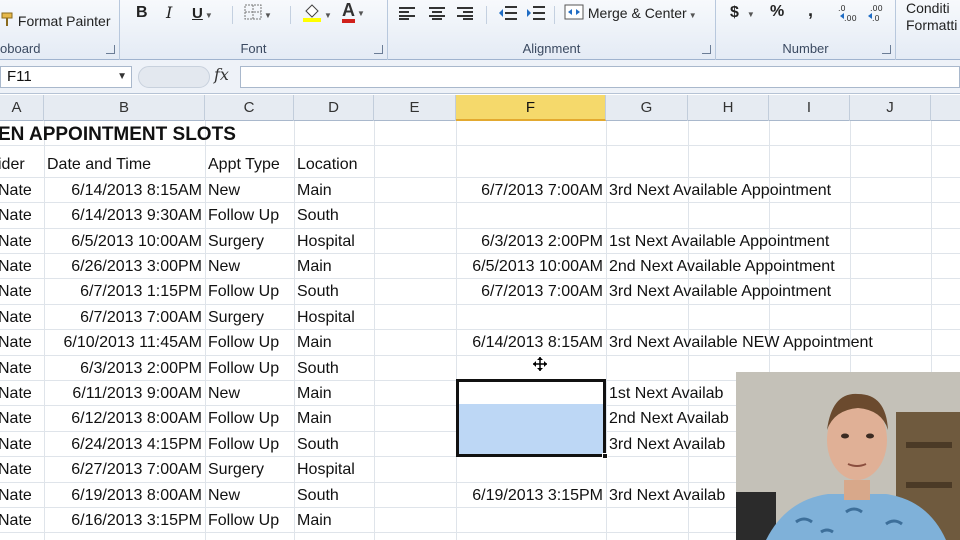 The height and width of the screenshot is (540, 960). Describe the element at coordinates (244, 164) in the screenshot. I see `header-appt-type: Appt Type` at that location.